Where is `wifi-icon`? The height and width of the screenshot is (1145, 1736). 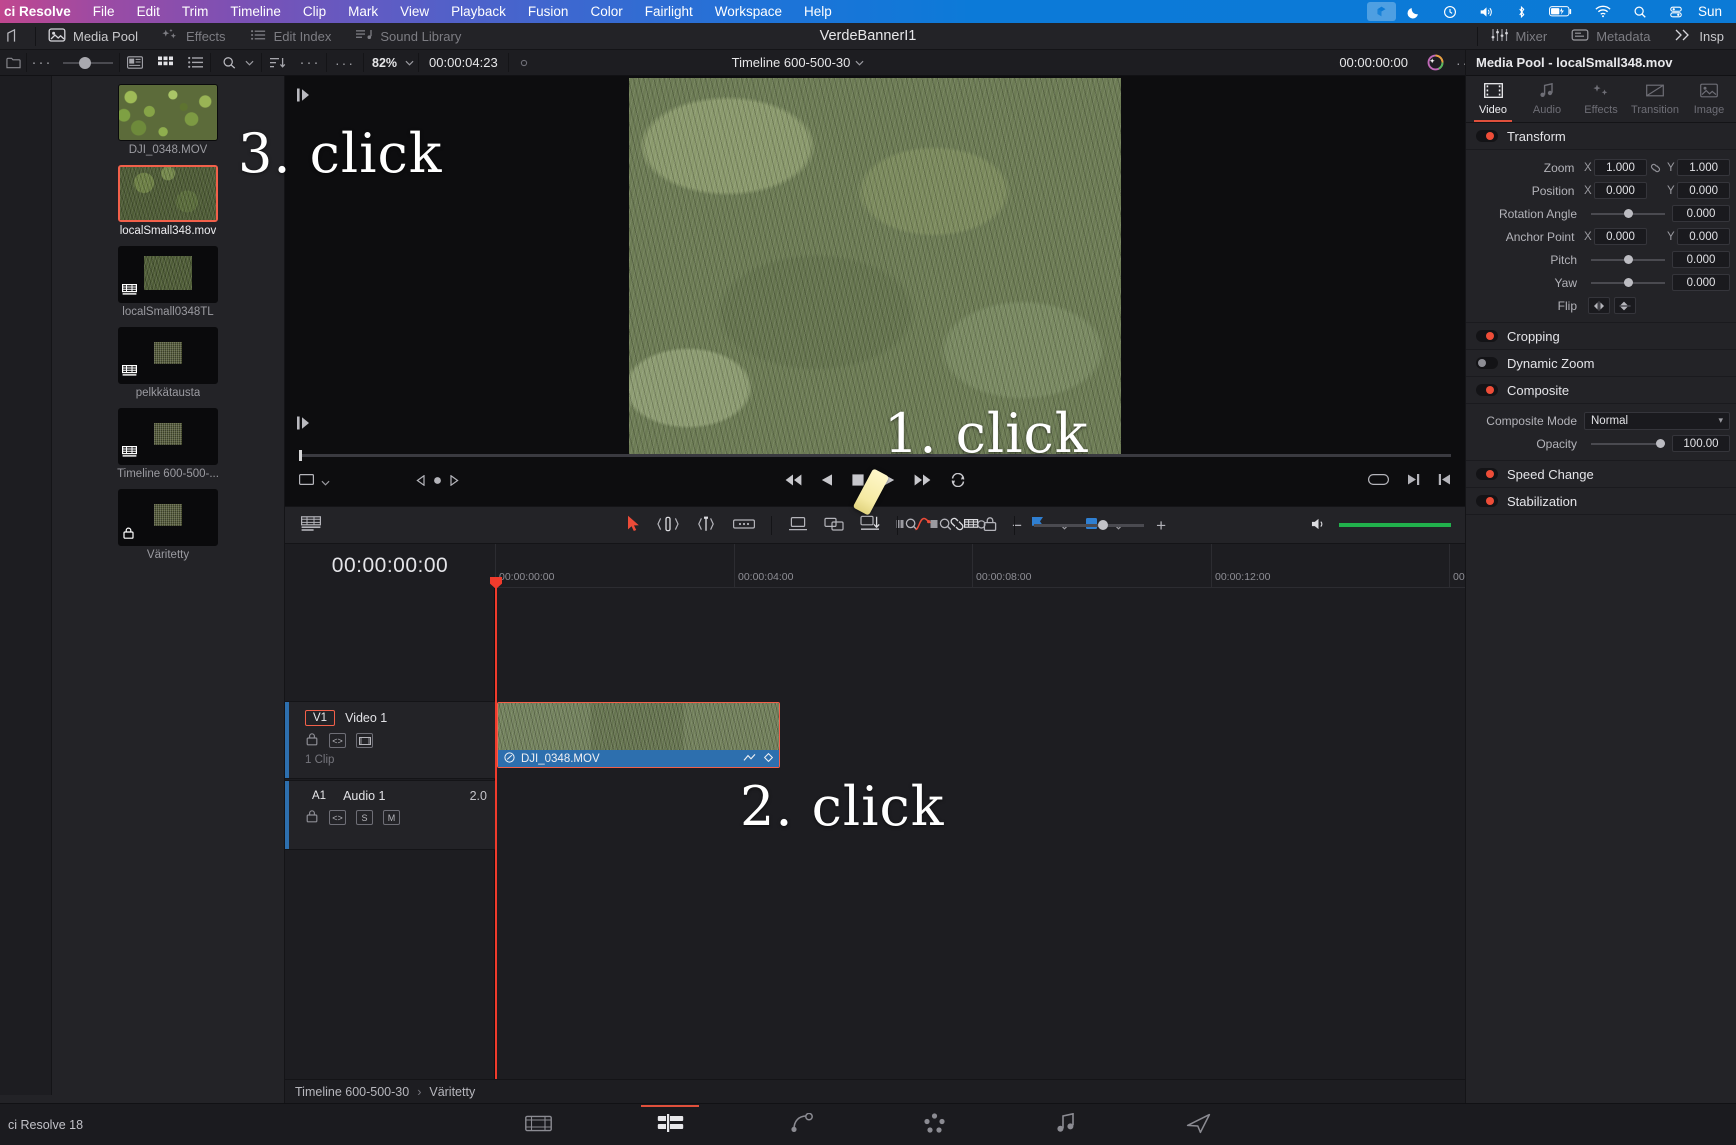
wifi-icon is located at coordinates (1603, 11).